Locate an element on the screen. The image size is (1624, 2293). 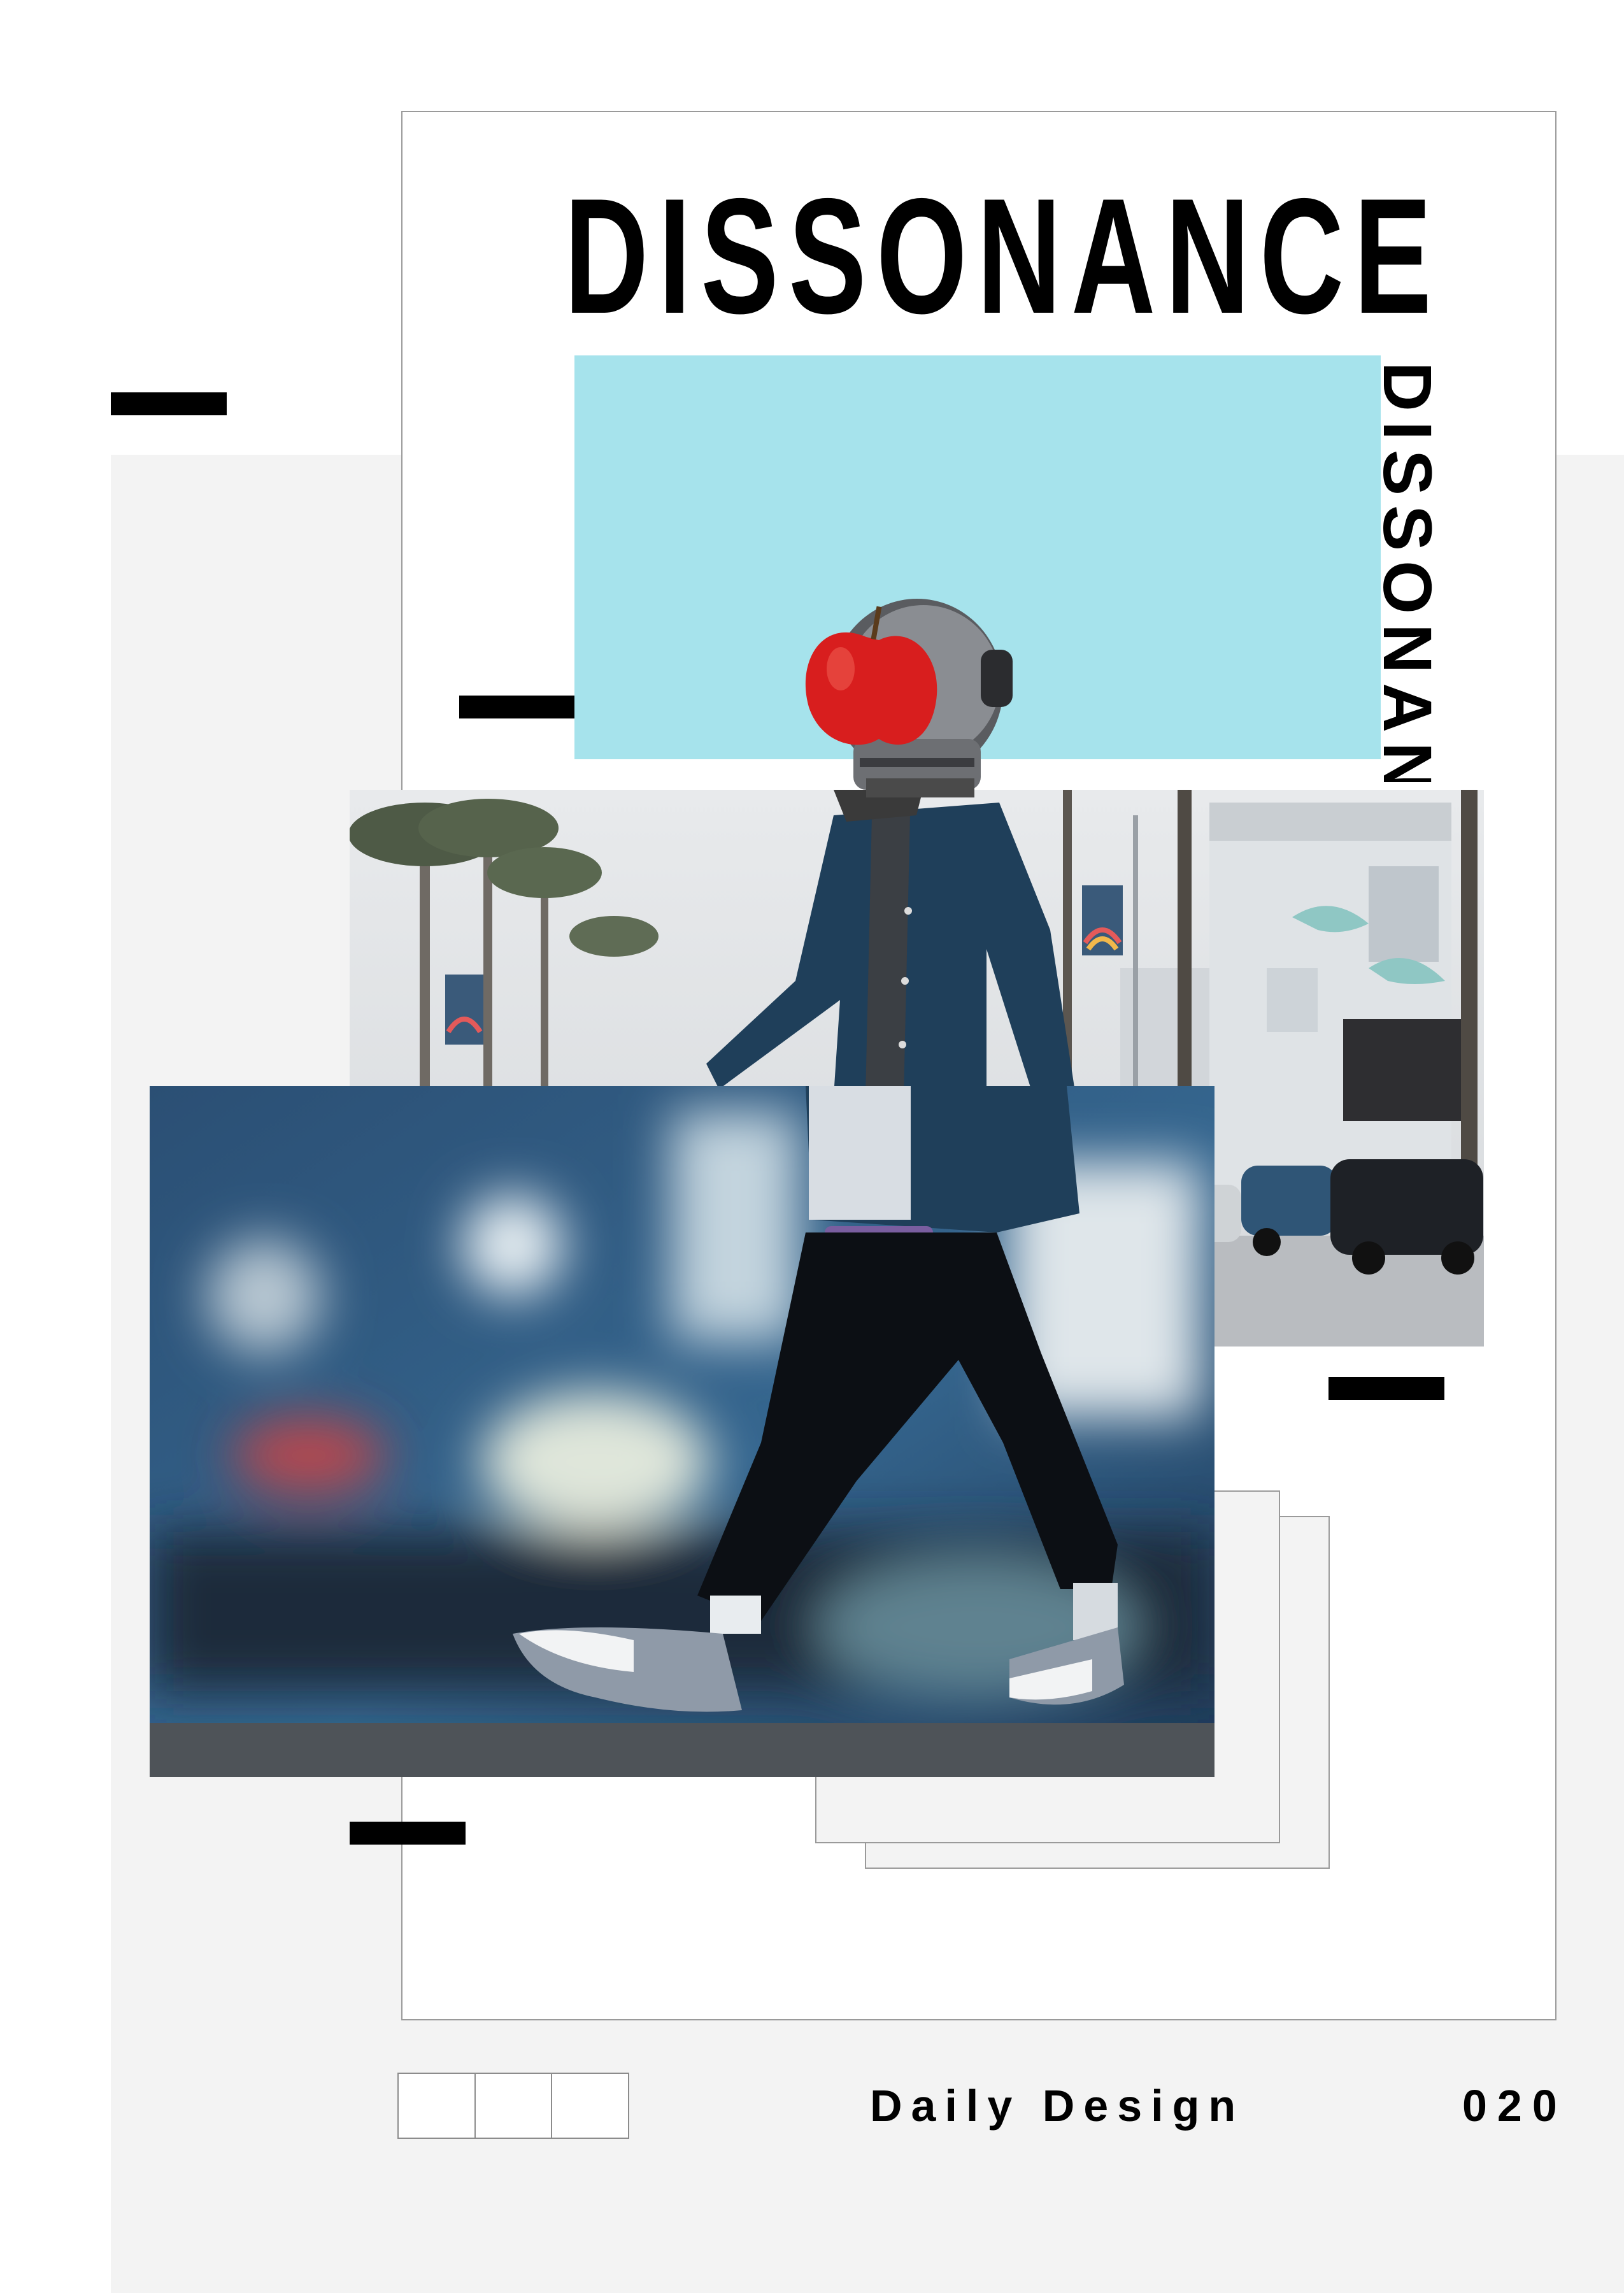
vertical-title-text: DISSONANC is located at coordinates (1407, 572).